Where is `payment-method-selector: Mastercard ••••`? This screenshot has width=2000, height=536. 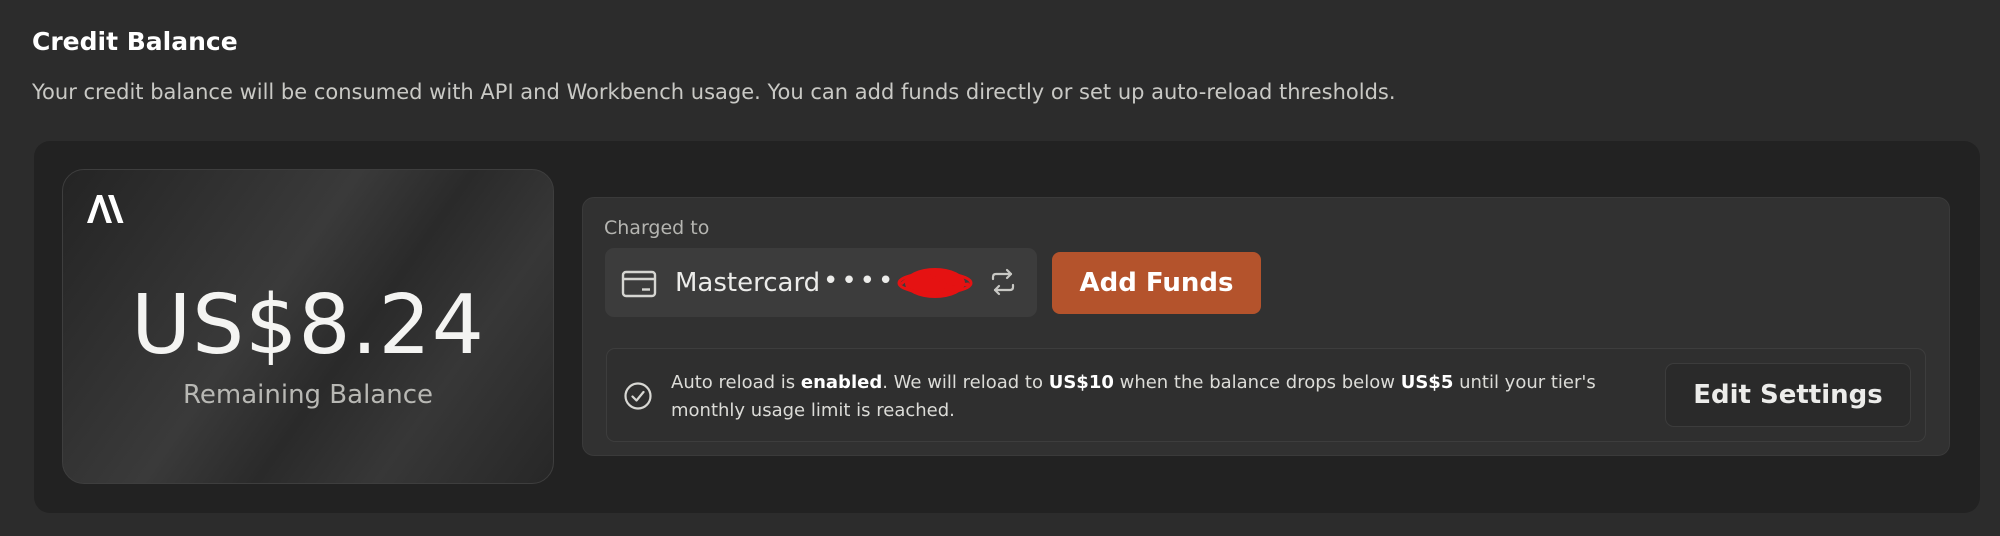
payment-method-selector: Mastercard •••• is located at coordinates (821, 282).